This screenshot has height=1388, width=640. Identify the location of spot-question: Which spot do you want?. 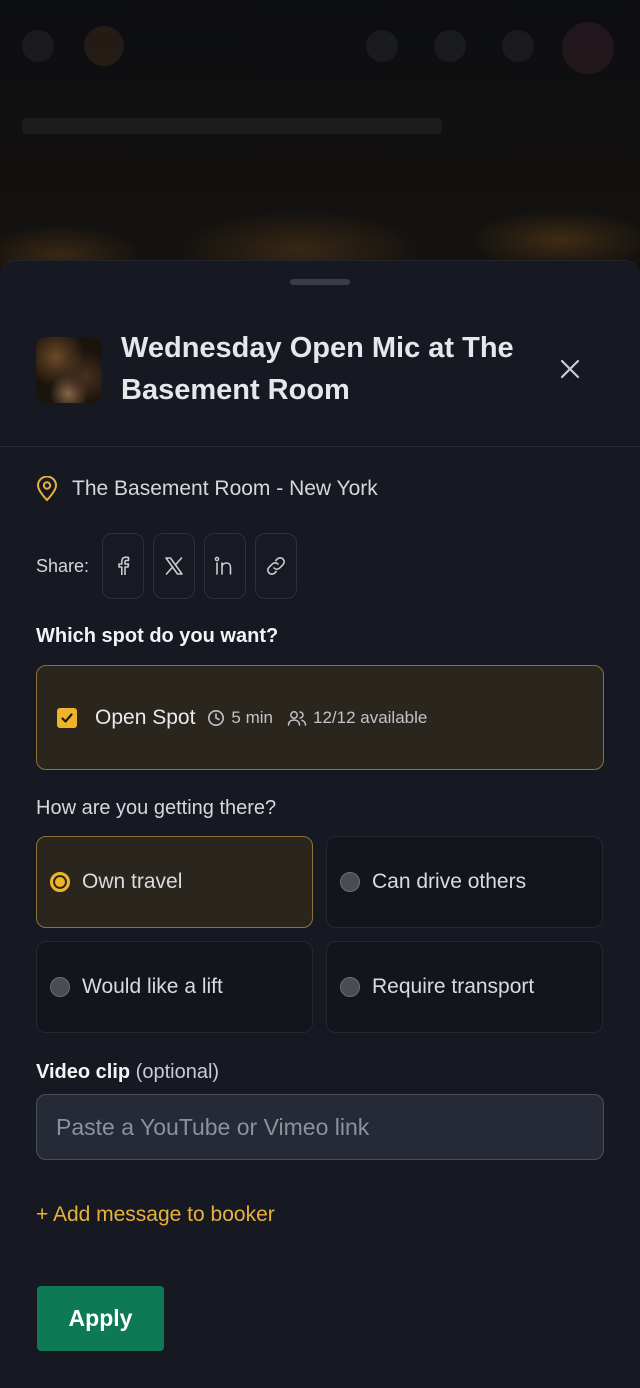
(157, 636).